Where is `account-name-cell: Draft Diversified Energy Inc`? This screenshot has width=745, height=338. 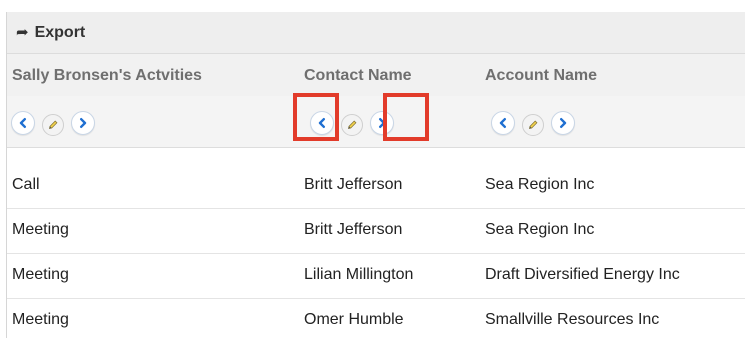
account-name-cell: Draft Diversified Energy Inc is located at coordinates (582, 274).